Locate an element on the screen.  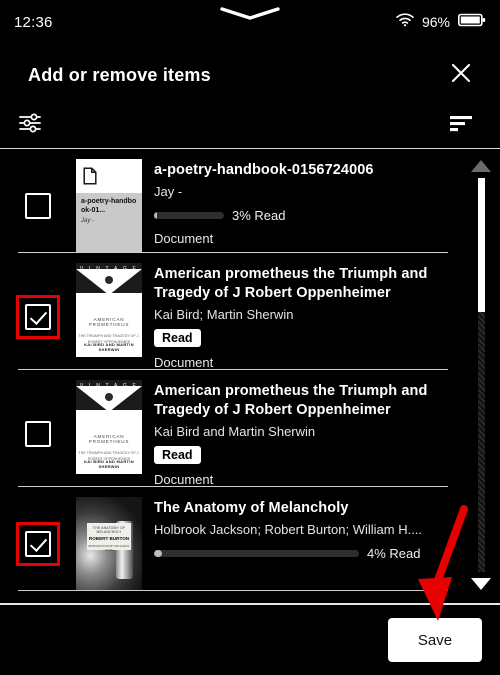
item-author: Kai Bird; Martin Sherwin is located at coordinates (224, 314).